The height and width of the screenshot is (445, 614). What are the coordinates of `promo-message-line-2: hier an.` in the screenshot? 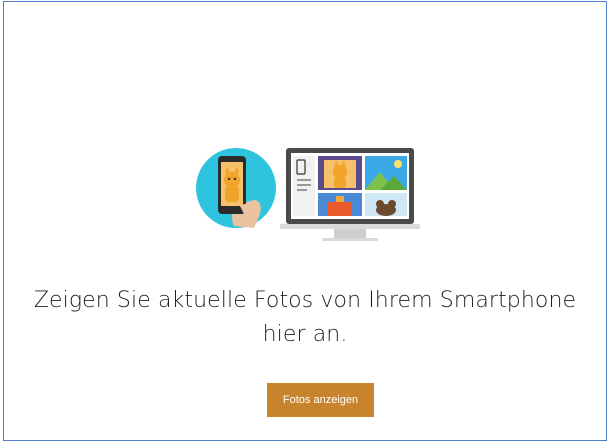 It's located at (305, 334).